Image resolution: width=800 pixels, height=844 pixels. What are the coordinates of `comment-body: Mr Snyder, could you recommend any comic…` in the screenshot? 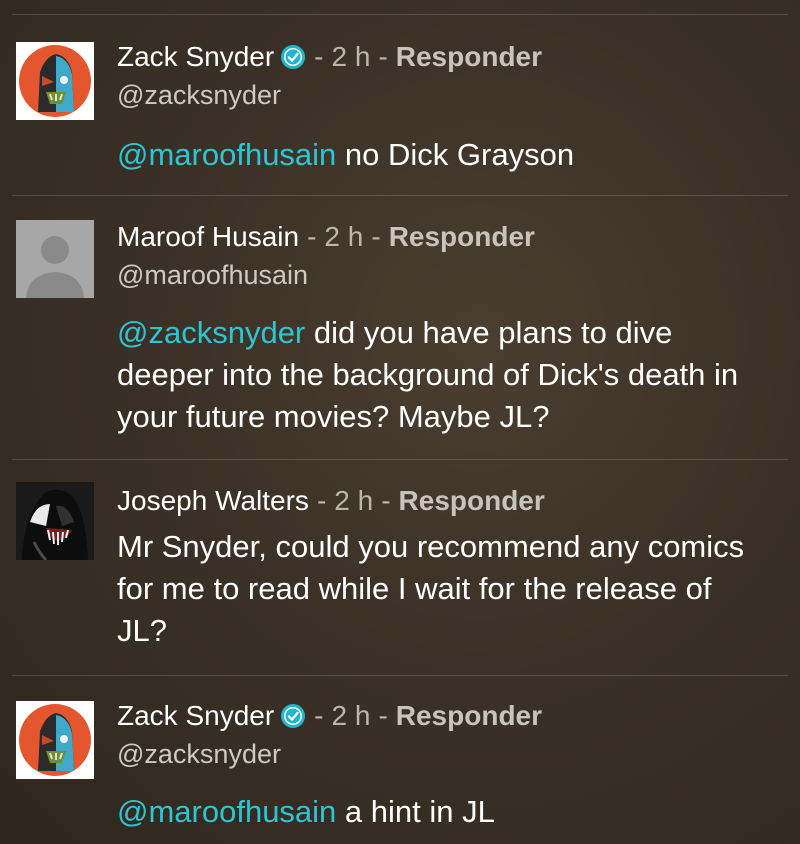 It's located at (431, 588).